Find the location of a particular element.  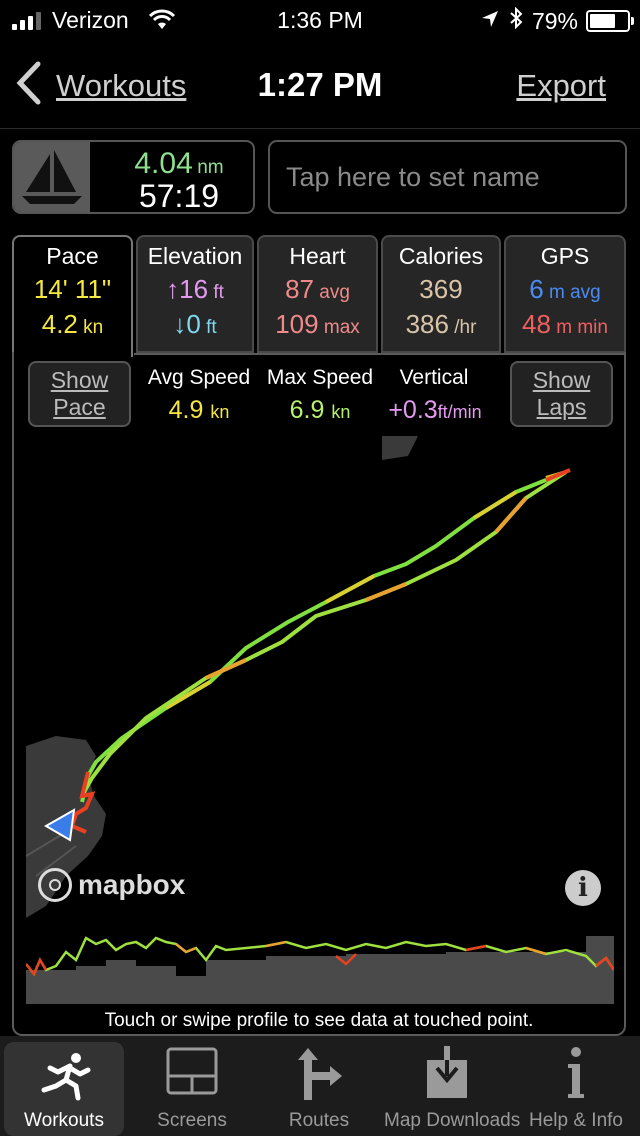

info-icon is located at coordinates (576, 1075).